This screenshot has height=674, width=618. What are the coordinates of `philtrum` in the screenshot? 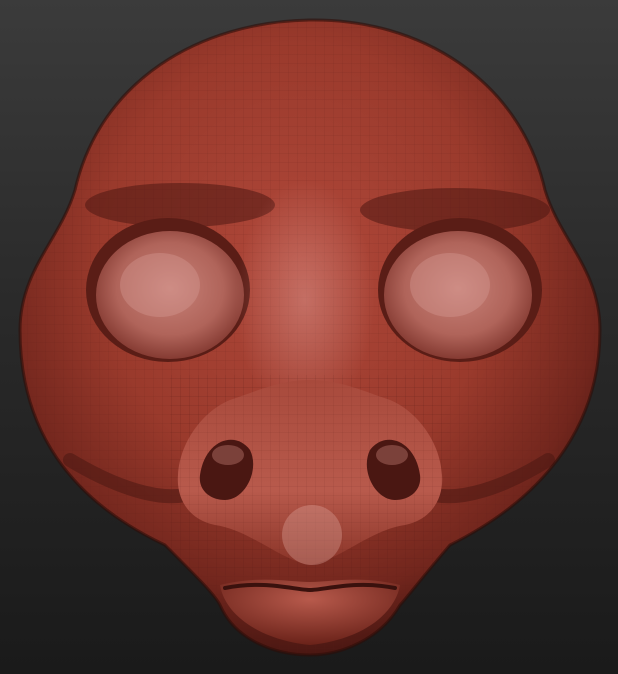 It's located at (312, 535).